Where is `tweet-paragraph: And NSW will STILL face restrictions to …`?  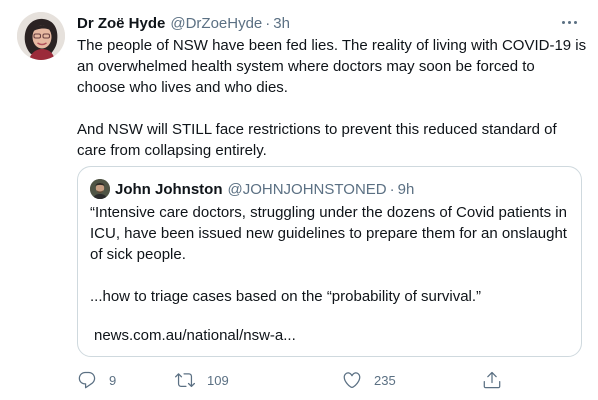
tweet-paragraph: And NSW will STILL face restrictions to … is located at coordinates (317, 140).